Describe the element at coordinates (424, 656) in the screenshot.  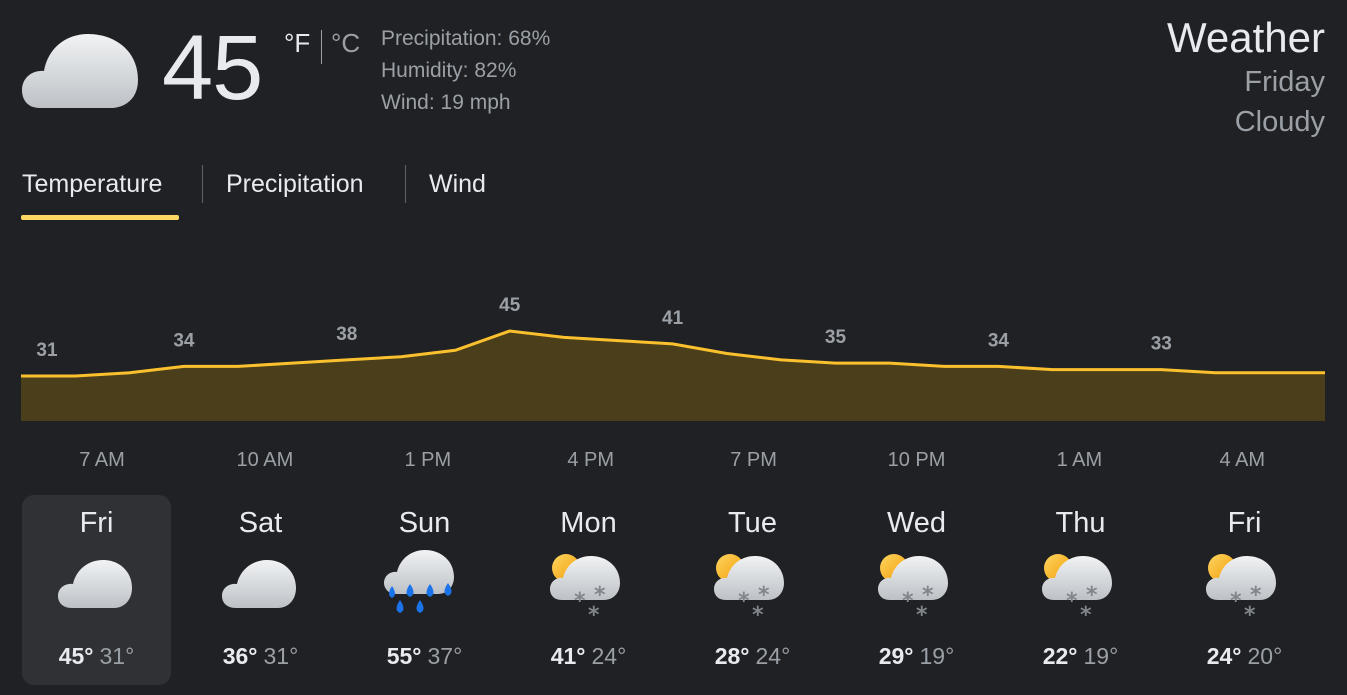
I see `day-temps: 55° 37°` at that location.